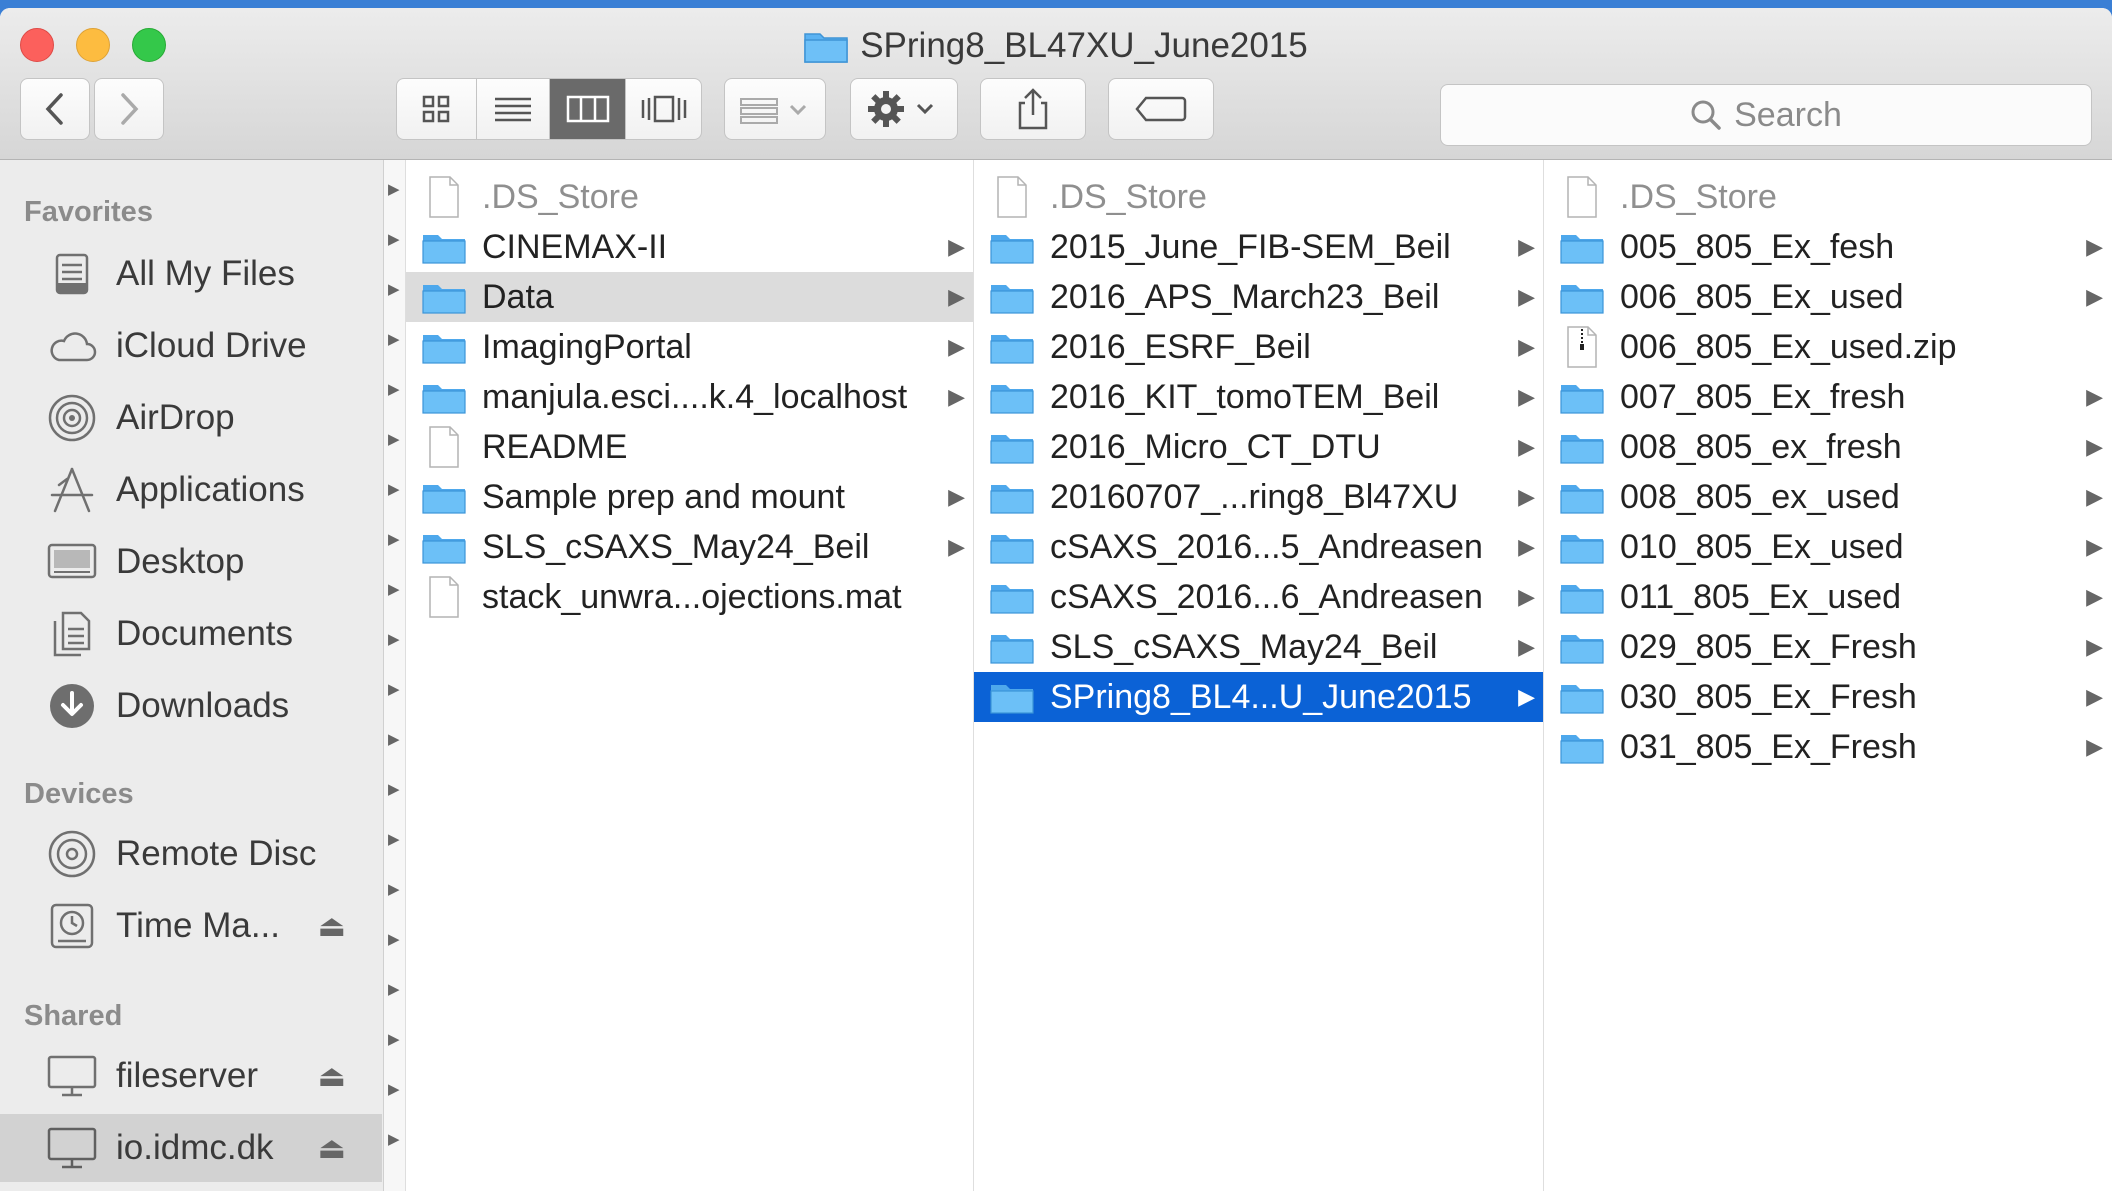 Image resolution: width=2112 pixels, height=1191 pixels. Describe the element at coordinates (191, 346) in the screenshot. I see `sidebar-item-icloud-drive: iCloud Drive` at that location.